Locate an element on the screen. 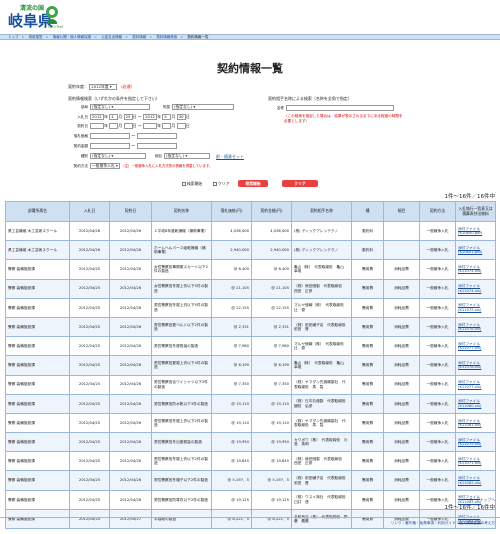 The width and height of the screenshot is (500, 534). table-cell: 添付ファイル(K11081.xls) is located at coordinates (475, 423).